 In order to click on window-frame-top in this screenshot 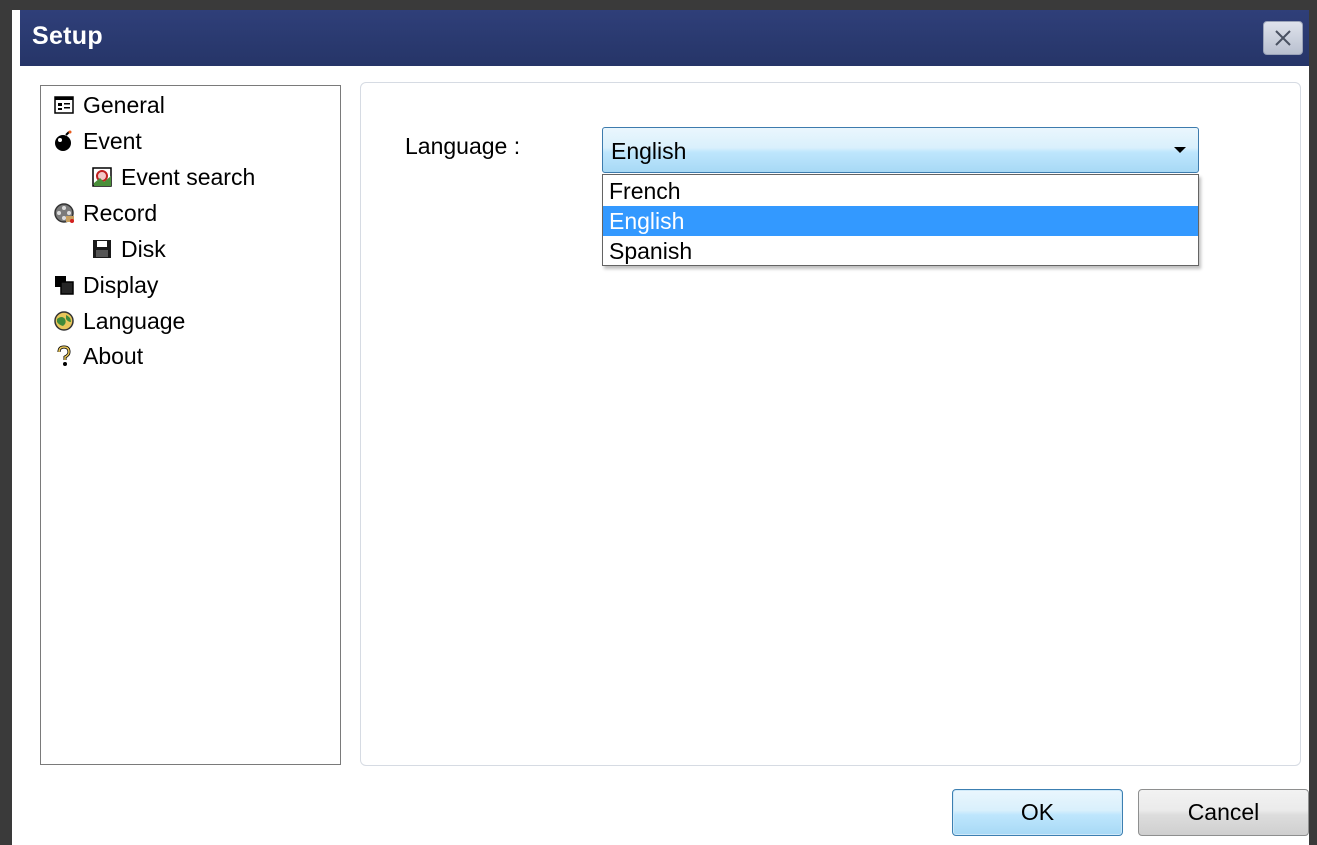, I will do `click(658, 5)`.